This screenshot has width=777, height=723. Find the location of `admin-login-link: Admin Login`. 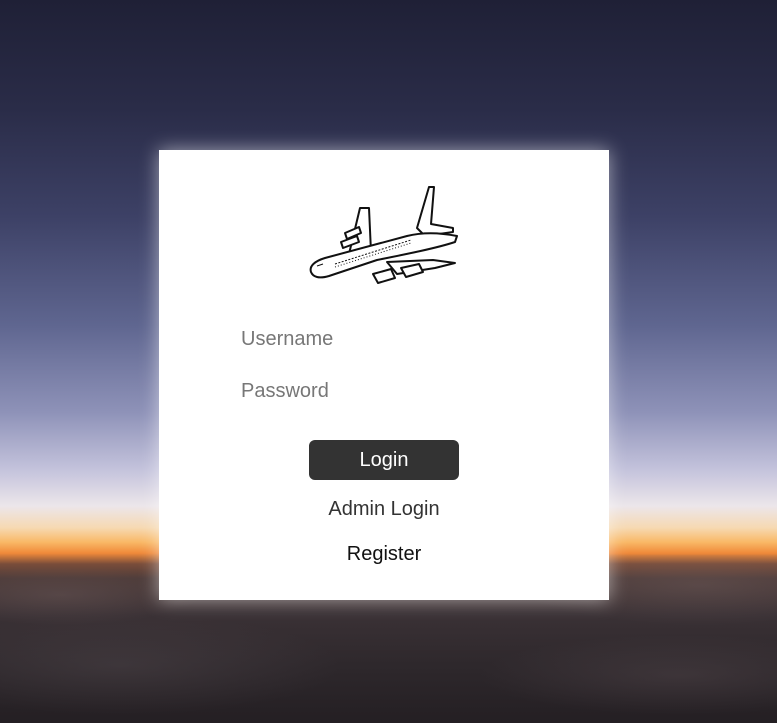

admin-login-link: Admin Login is located at coordinates (384, 509).